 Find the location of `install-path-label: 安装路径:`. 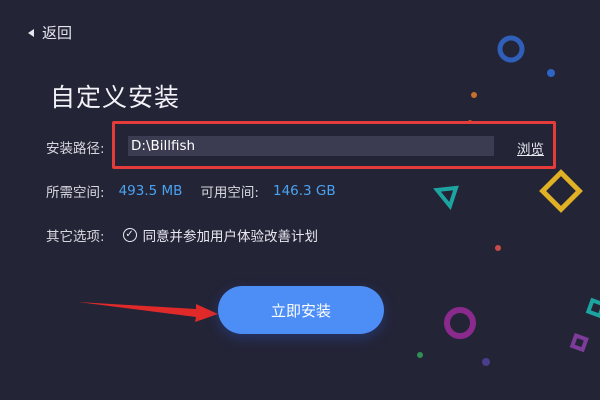

install-path-label: 安装路径: is located at coordinates (75, 149).